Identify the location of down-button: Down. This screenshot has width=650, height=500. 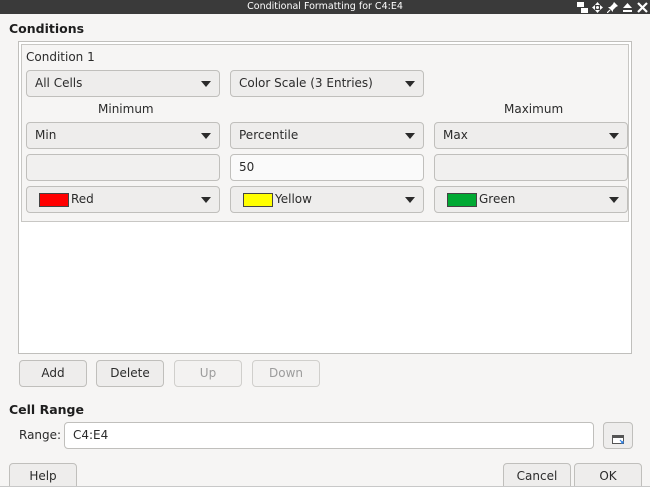
(286, 373).